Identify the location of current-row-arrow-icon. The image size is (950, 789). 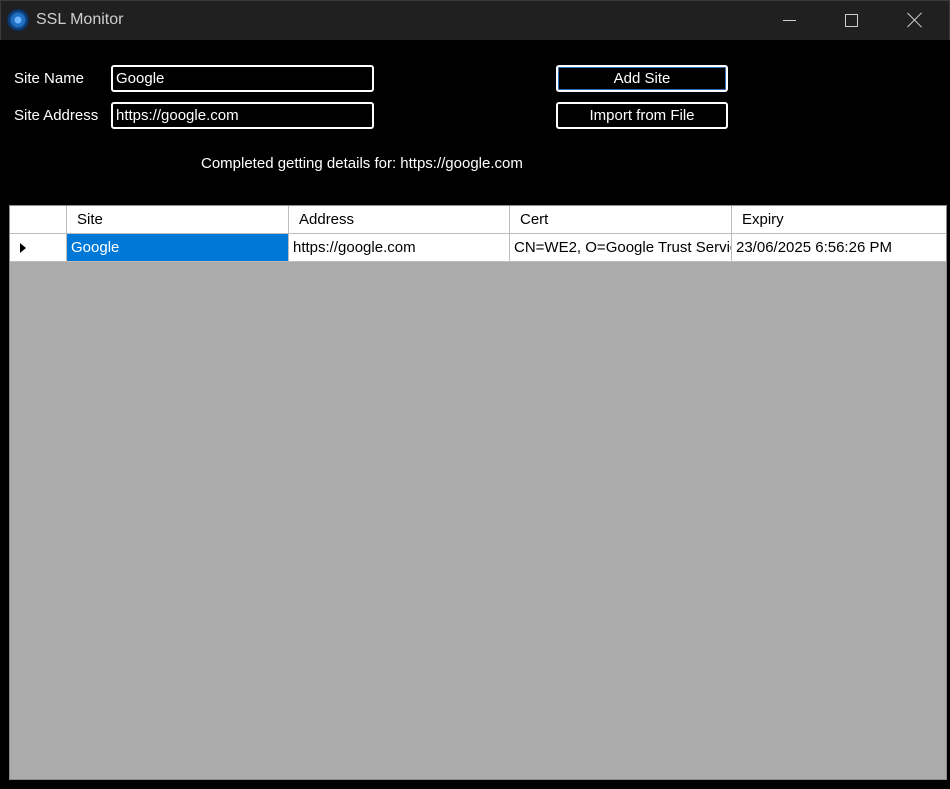
(23, 247).